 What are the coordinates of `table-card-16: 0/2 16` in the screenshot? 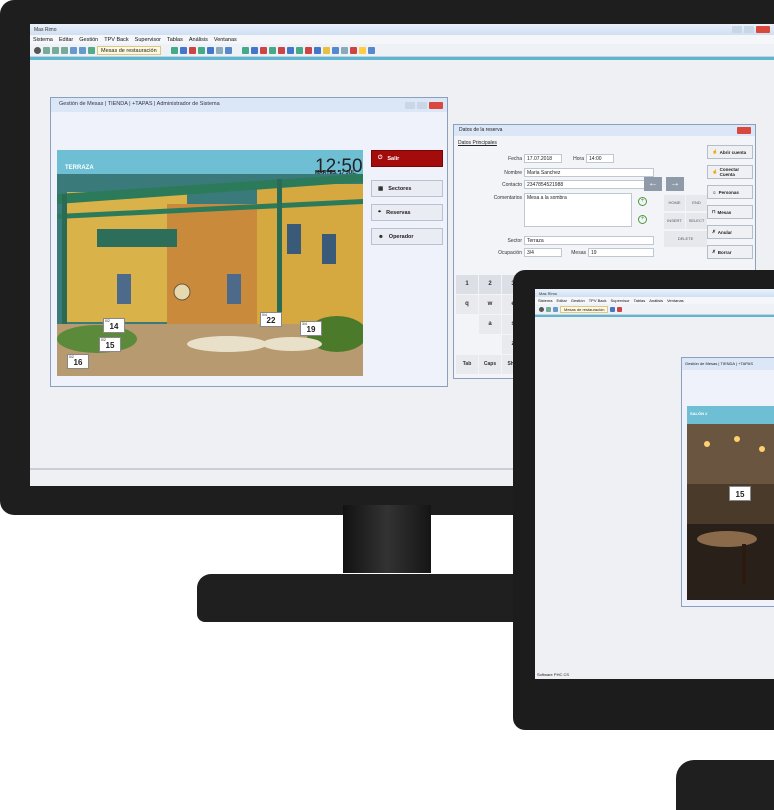 It's located at (78, 361).